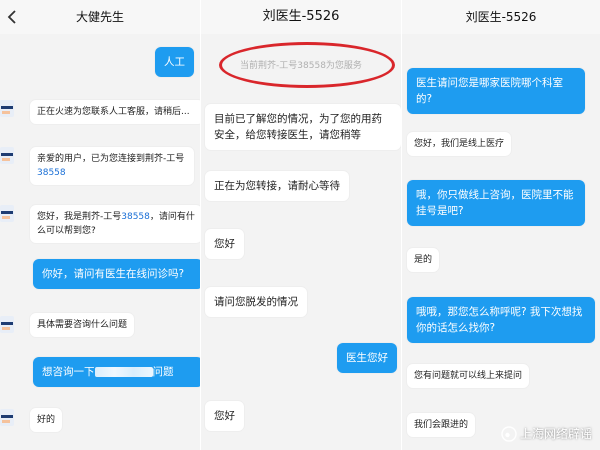 This screenshot has height=450, width=600. What do you see at coordinates (123, 372) in the screenshot?
I see `redacted-text` at bounding box center [123, 372].